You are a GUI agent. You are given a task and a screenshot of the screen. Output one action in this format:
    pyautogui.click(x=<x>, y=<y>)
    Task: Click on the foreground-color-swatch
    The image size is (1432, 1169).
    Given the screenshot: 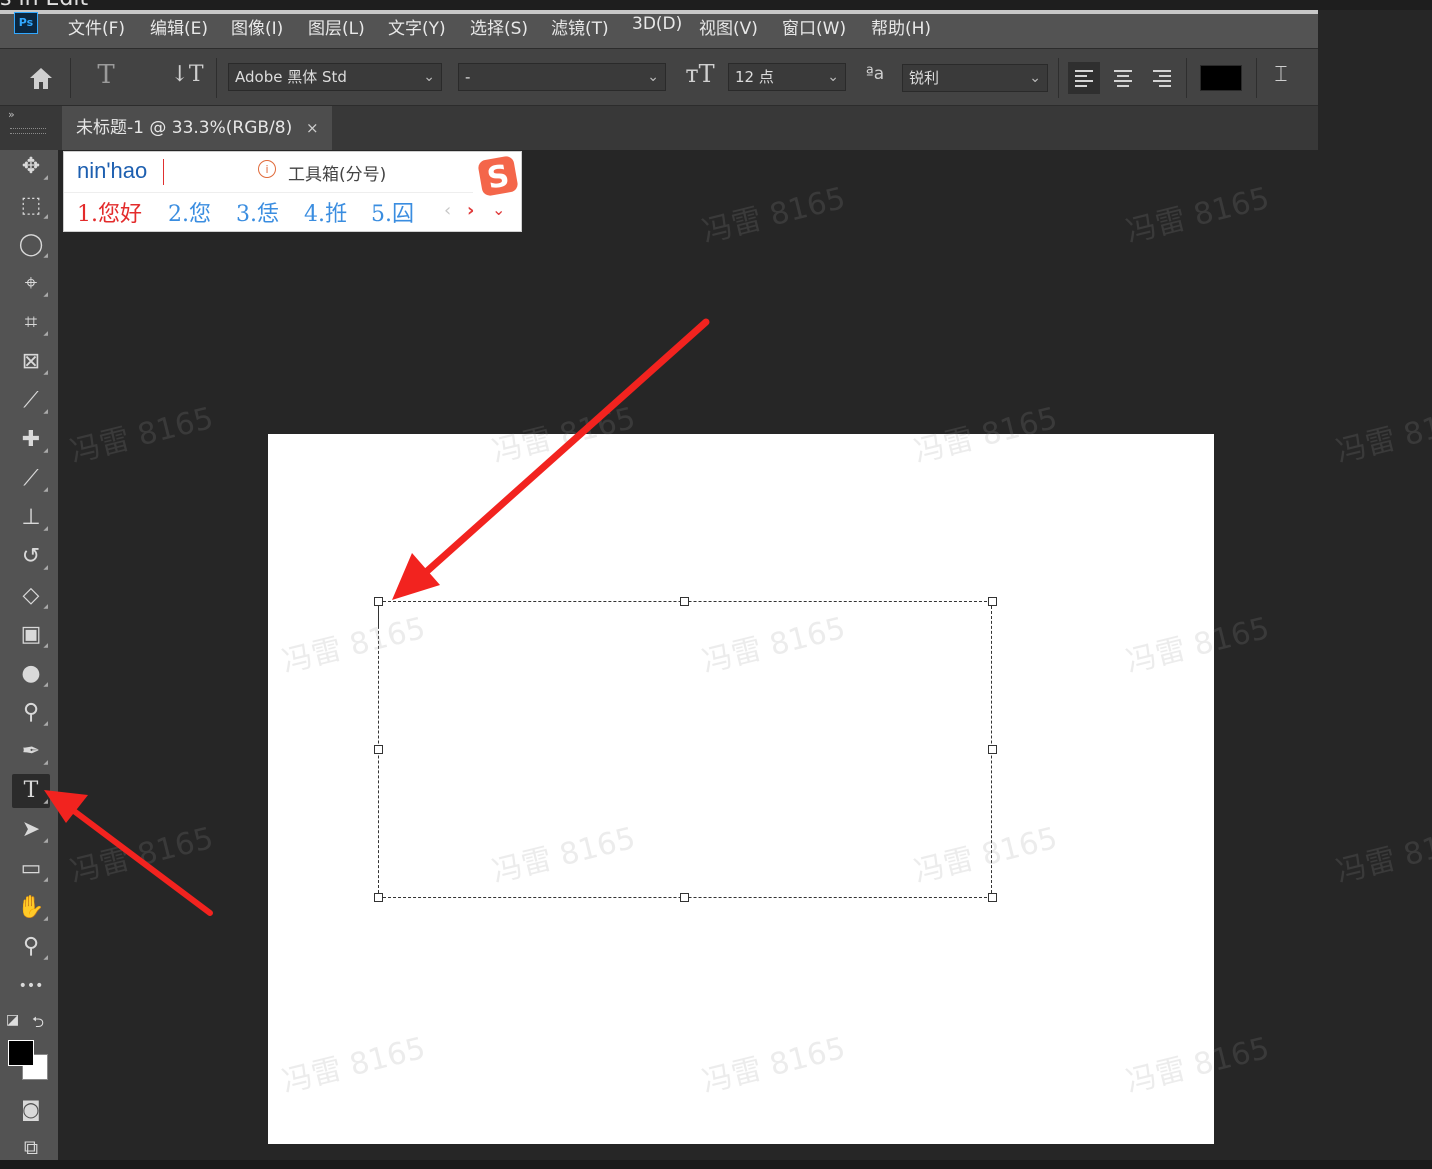 What is the action you would take?
    pyautogui.click(x=21, y=1053)
    